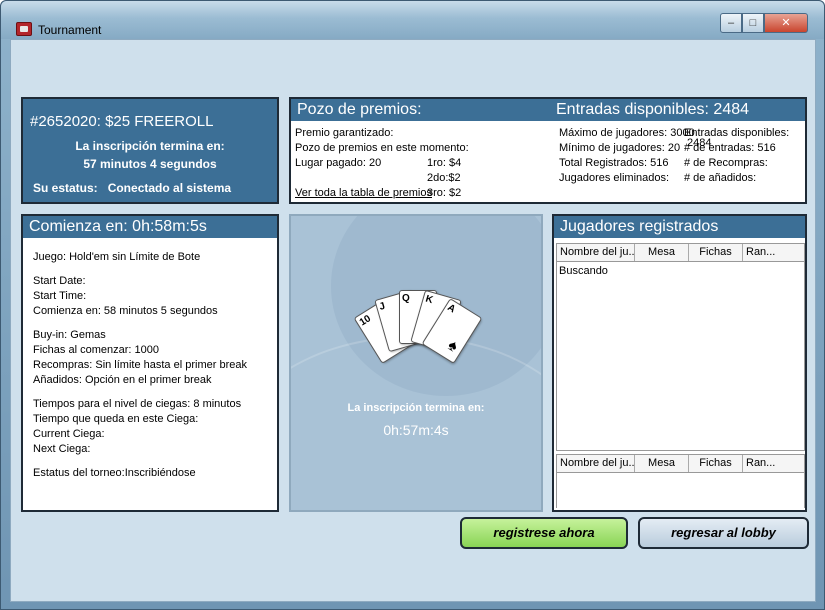  Describe the element at coordinates (359, 109) in the screenshot. I see `prize-pool-title: Pozo de premios:` at that location.